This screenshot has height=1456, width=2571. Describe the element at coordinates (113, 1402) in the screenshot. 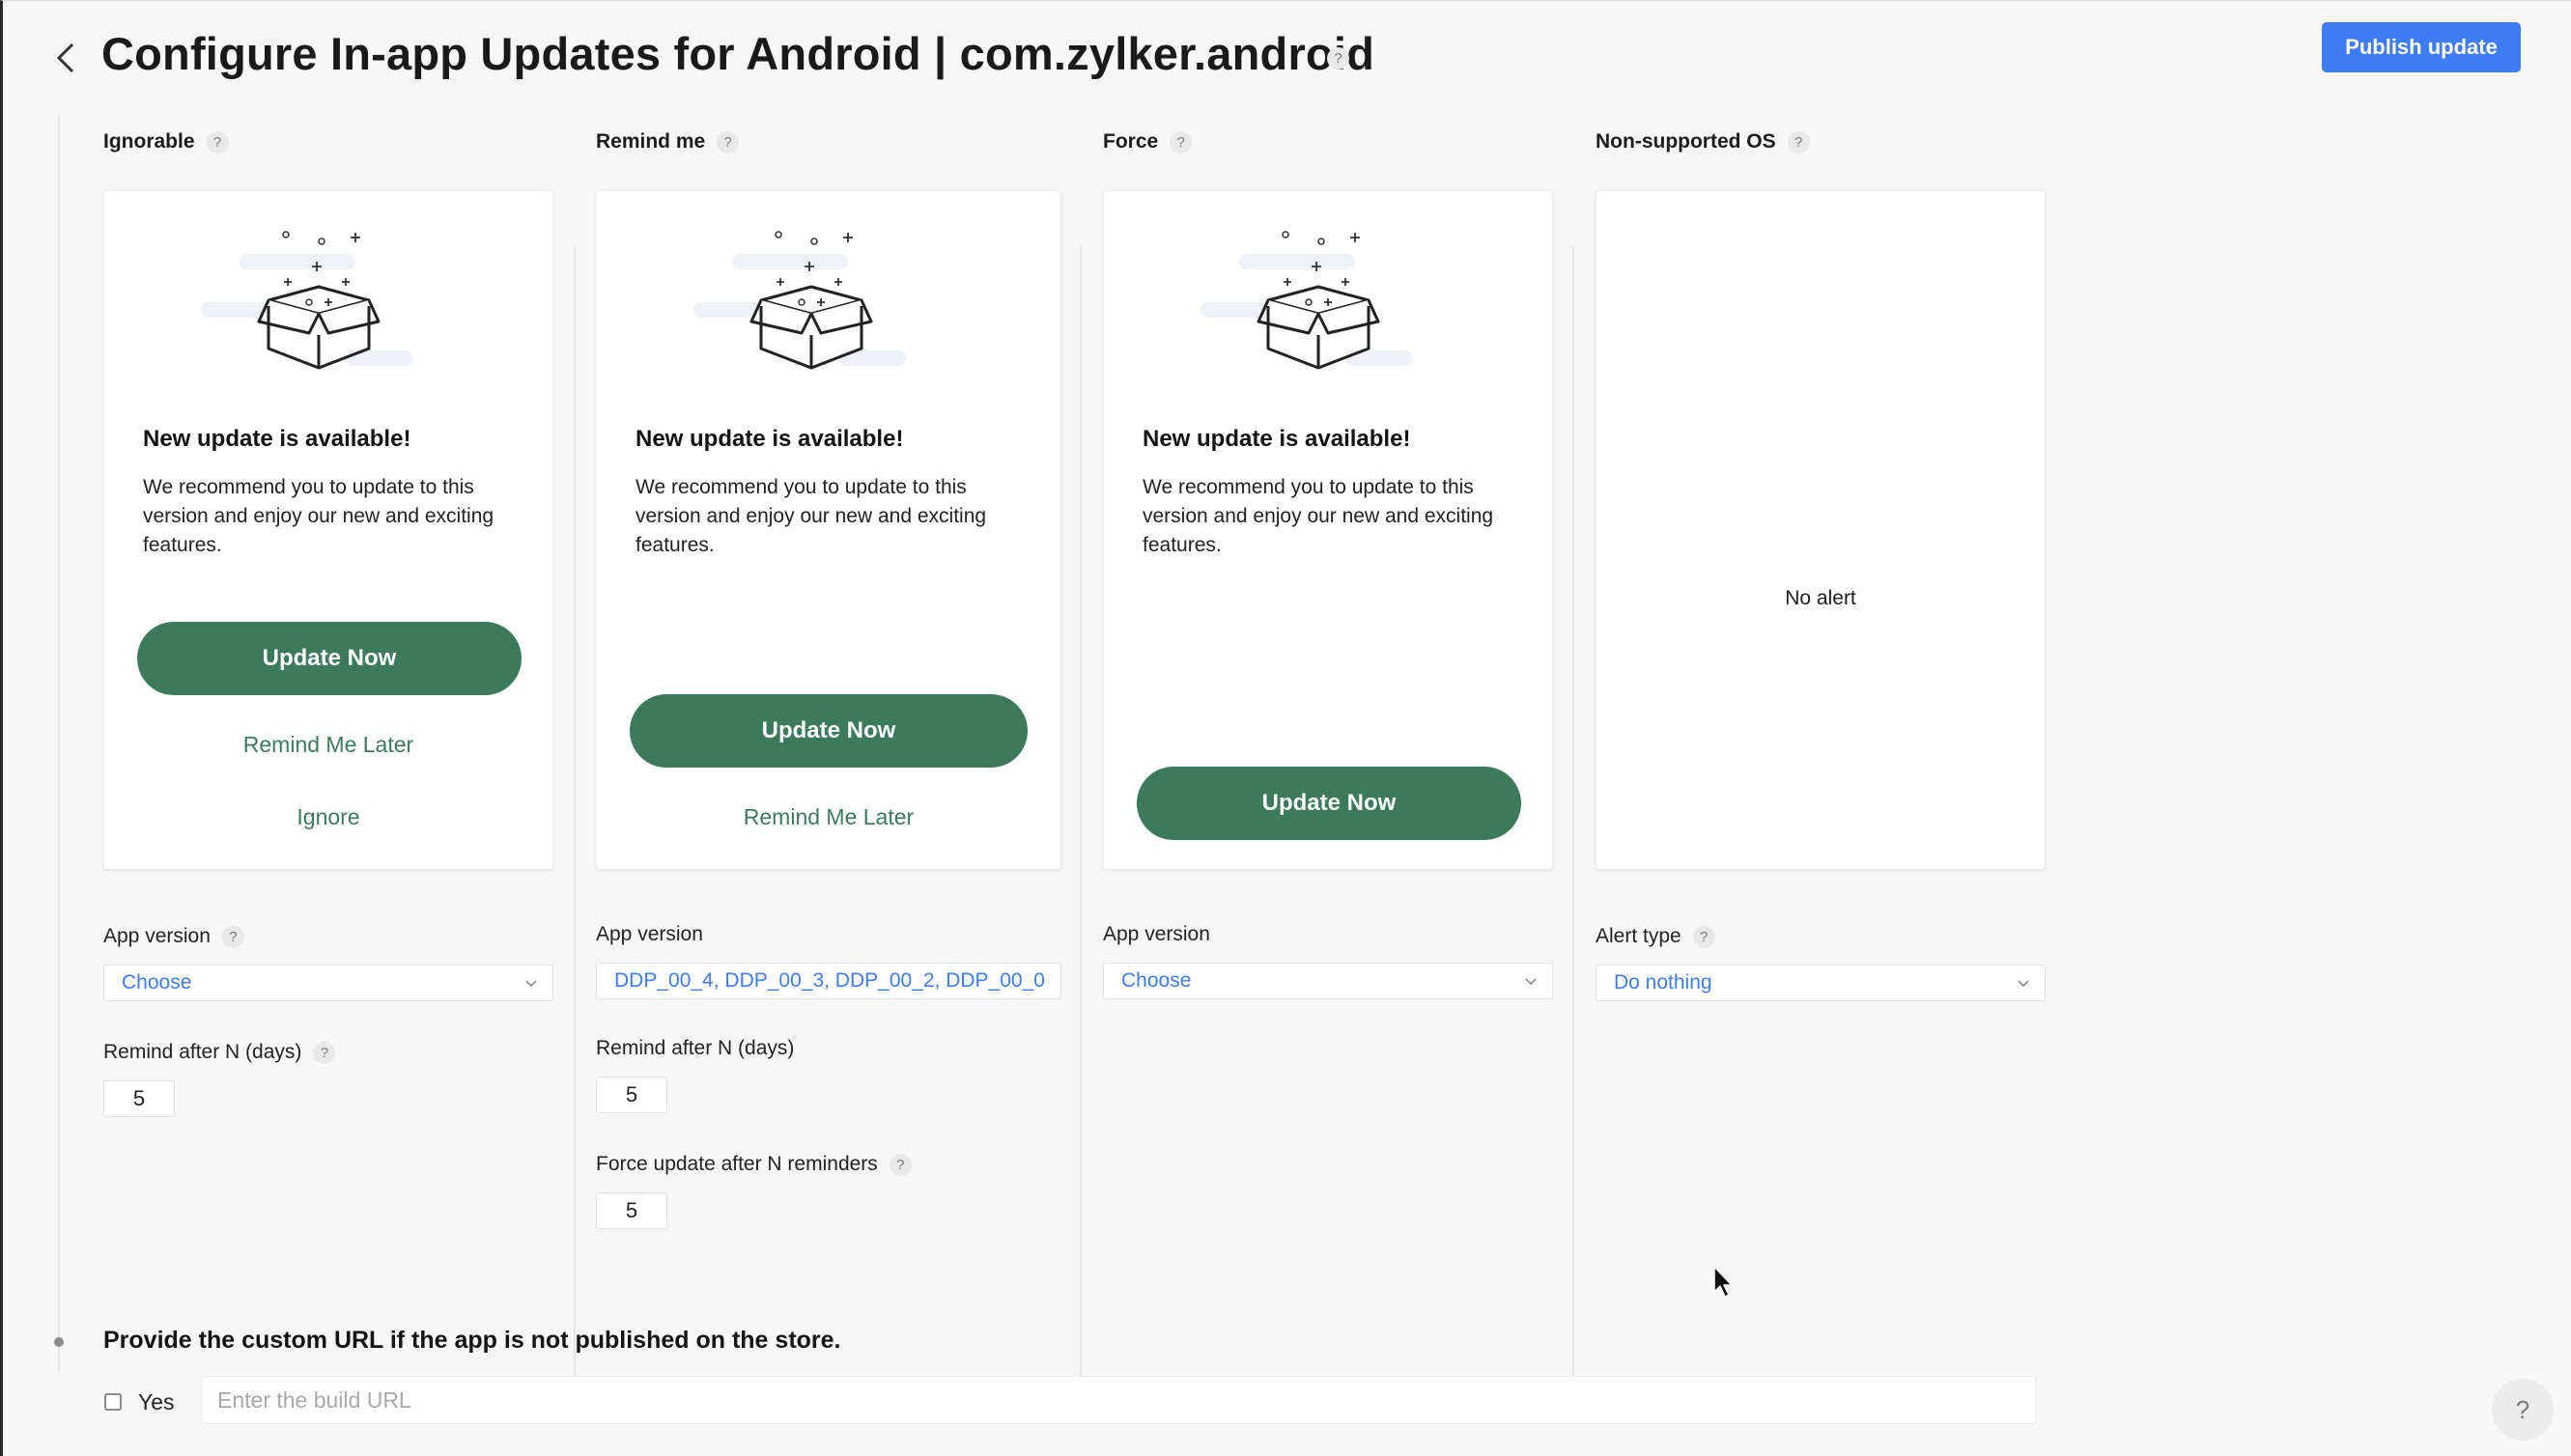

I see `custom-url-checkbox` at that location.